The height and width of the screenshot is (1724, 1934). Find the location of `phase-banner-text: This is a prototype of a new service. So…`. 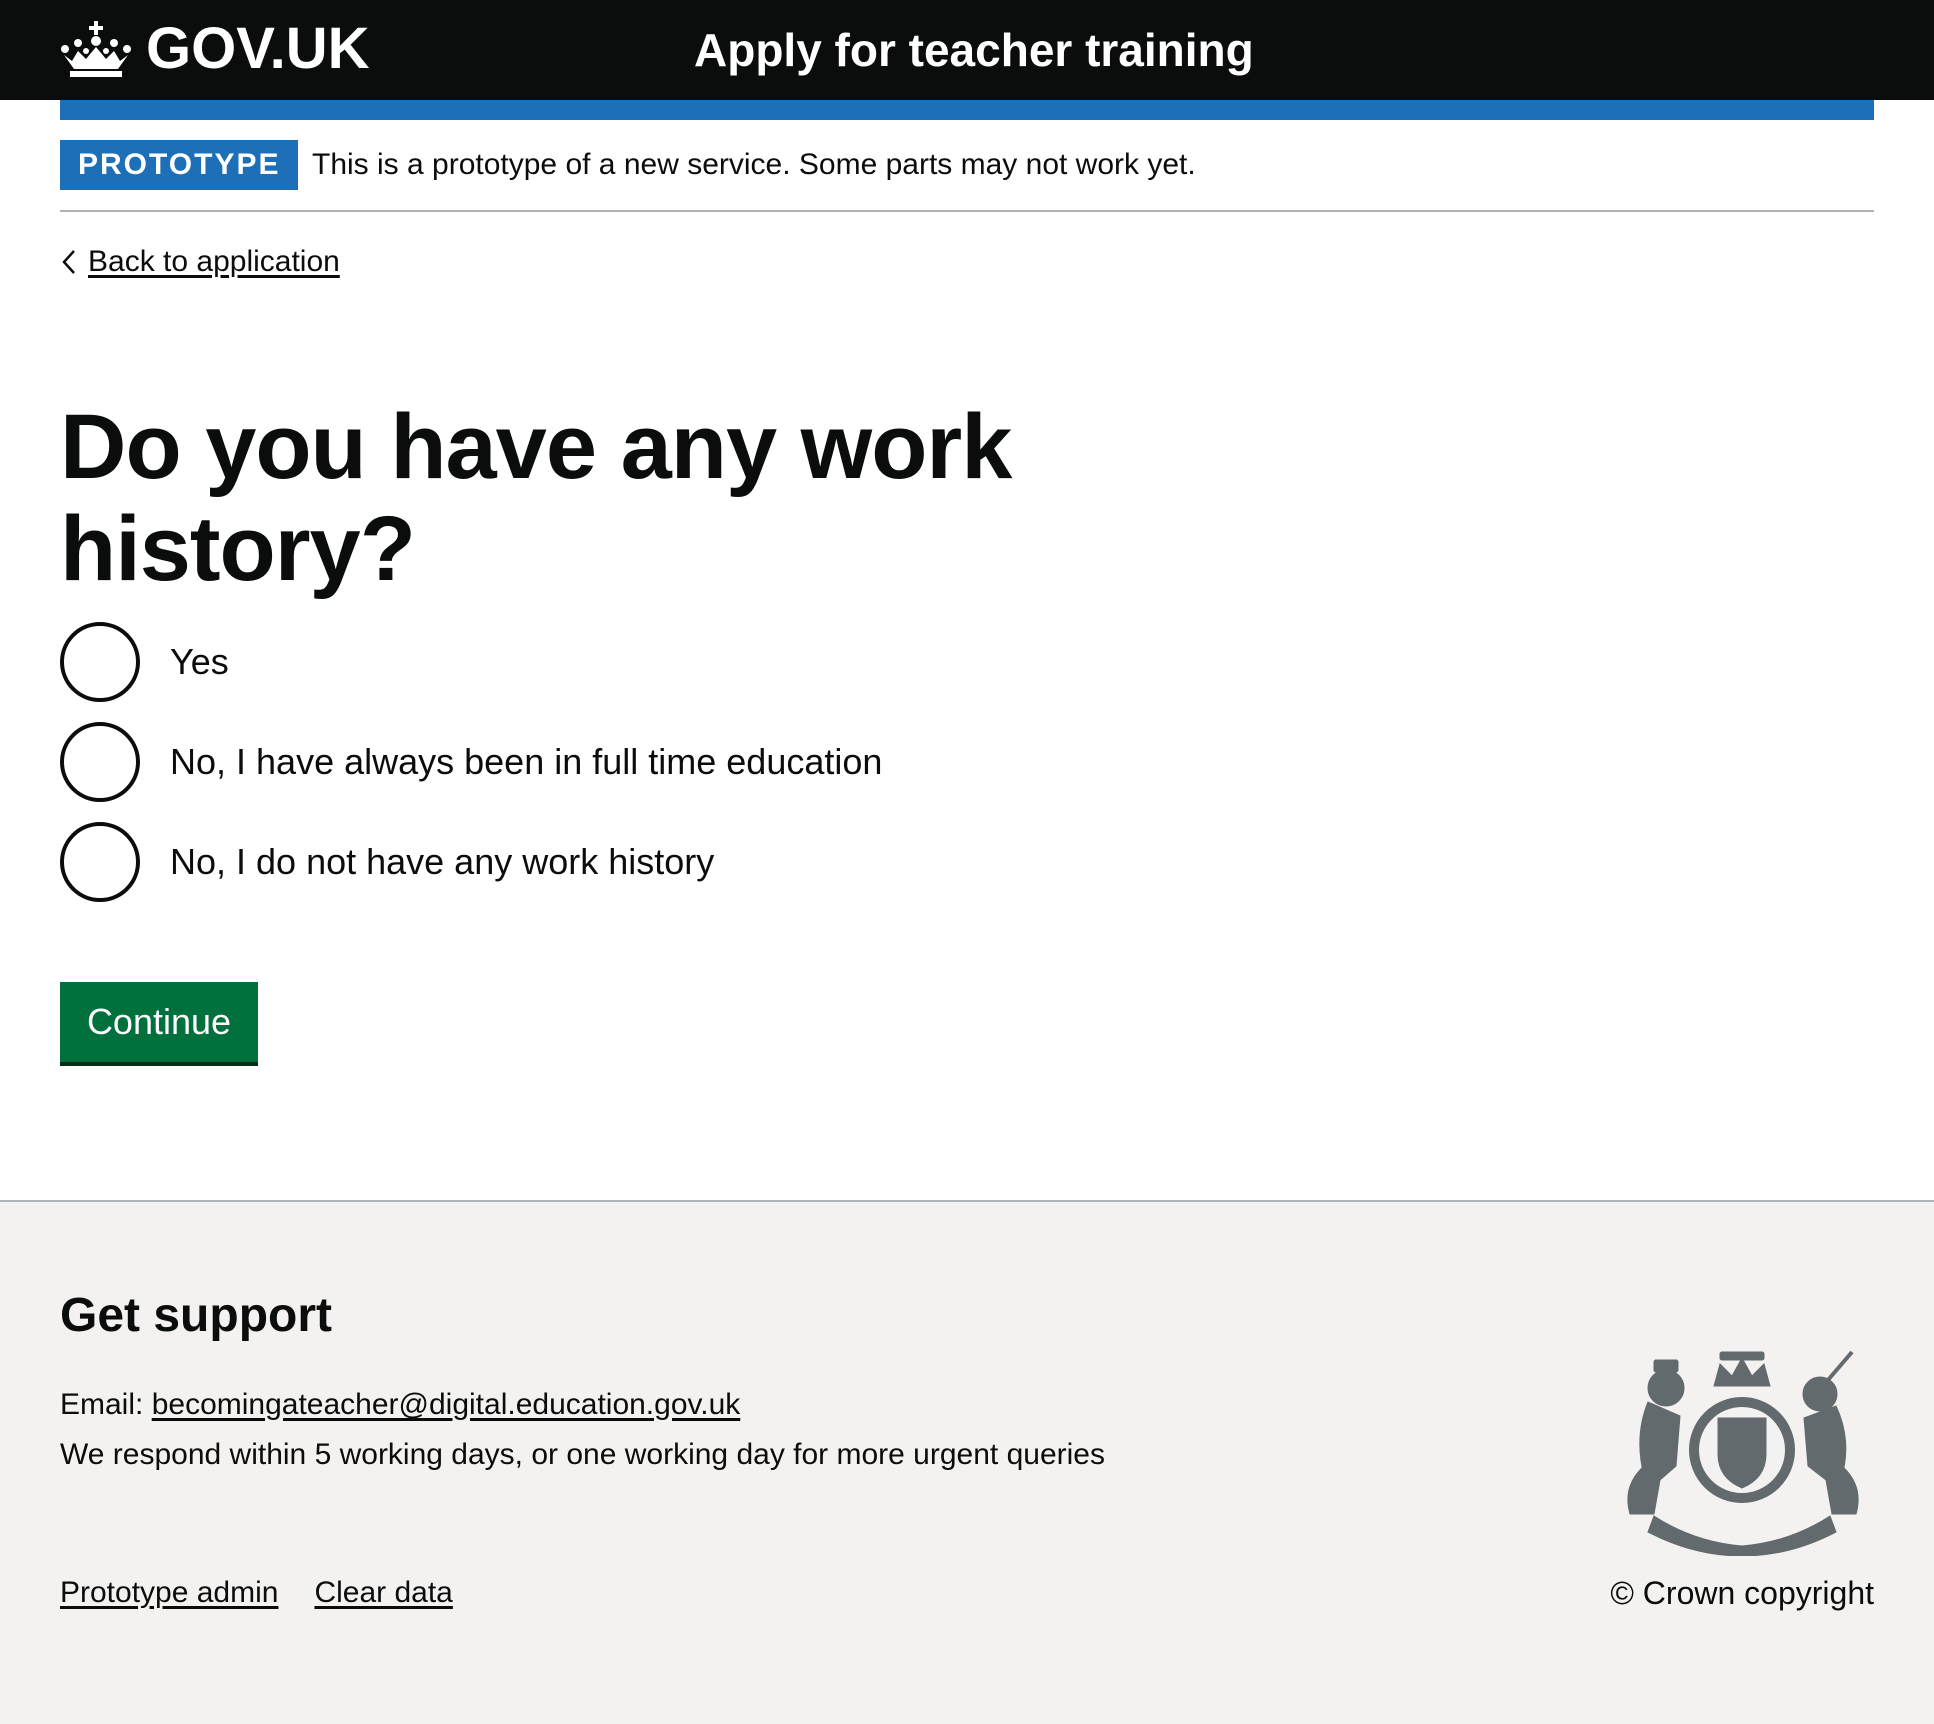

phase-banner-text: This is a prototype of a new service. So… is located at coordinates (754, 164).